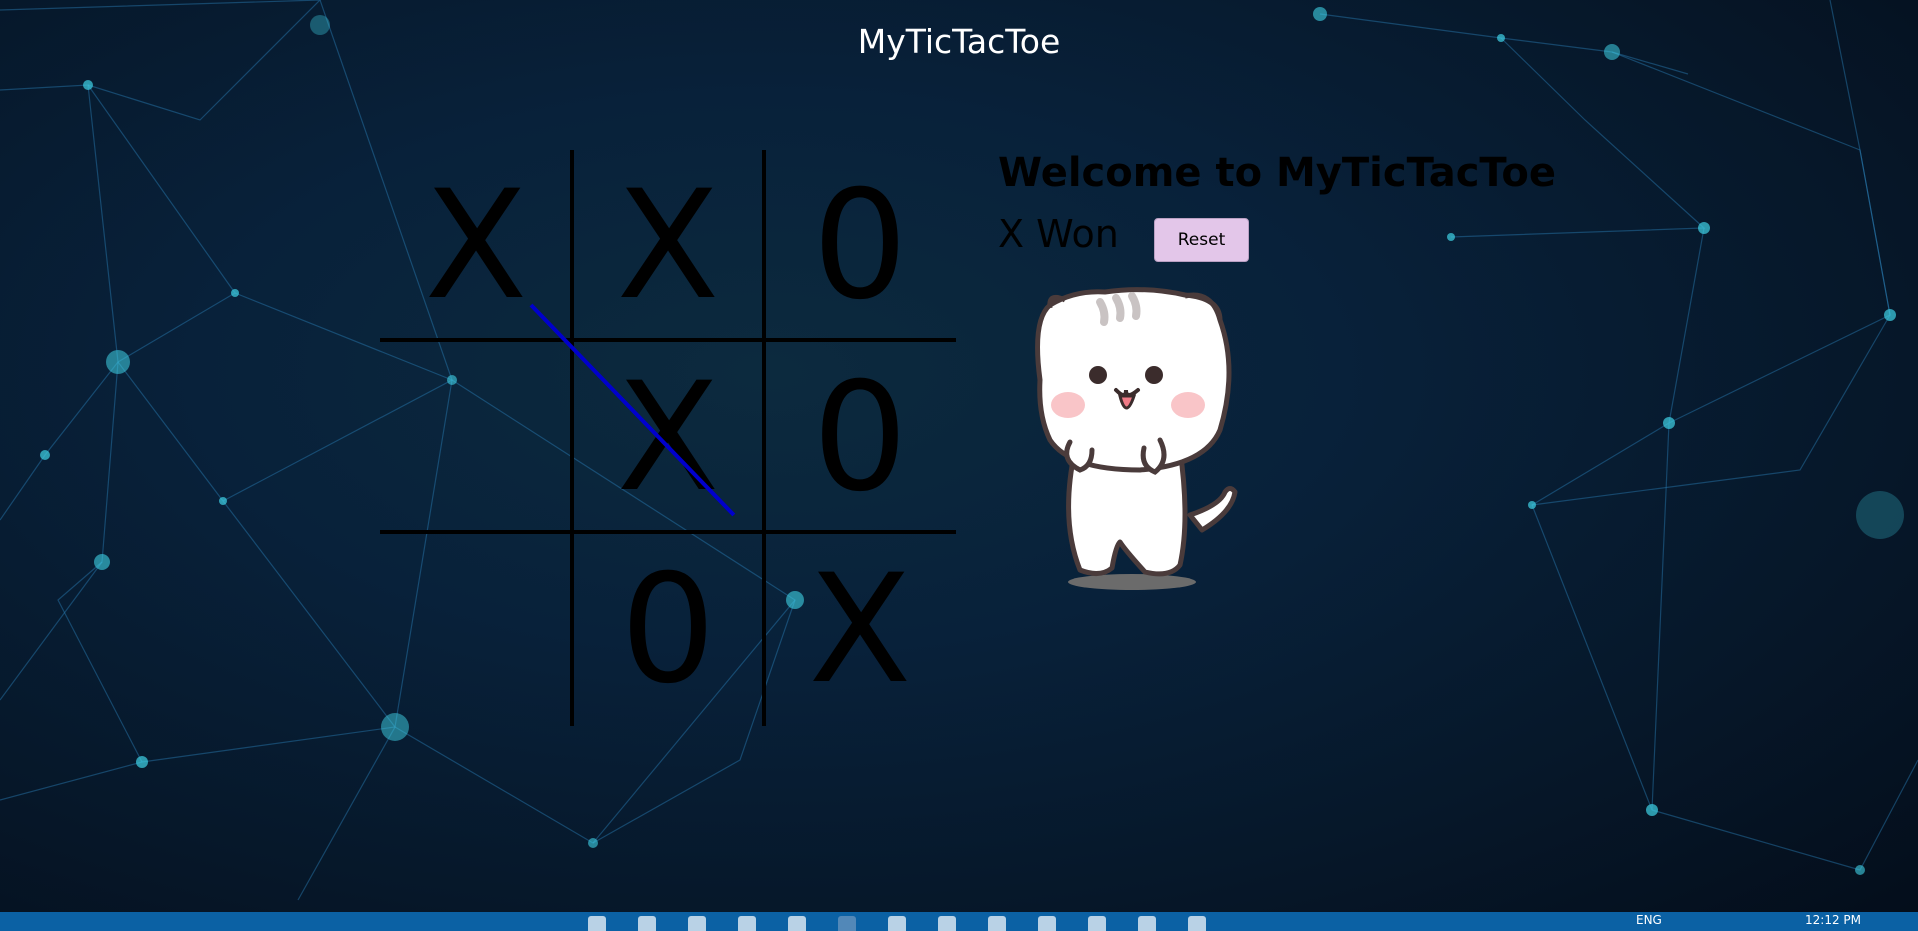  I want to click on active-app-icon, so click(847, 923).